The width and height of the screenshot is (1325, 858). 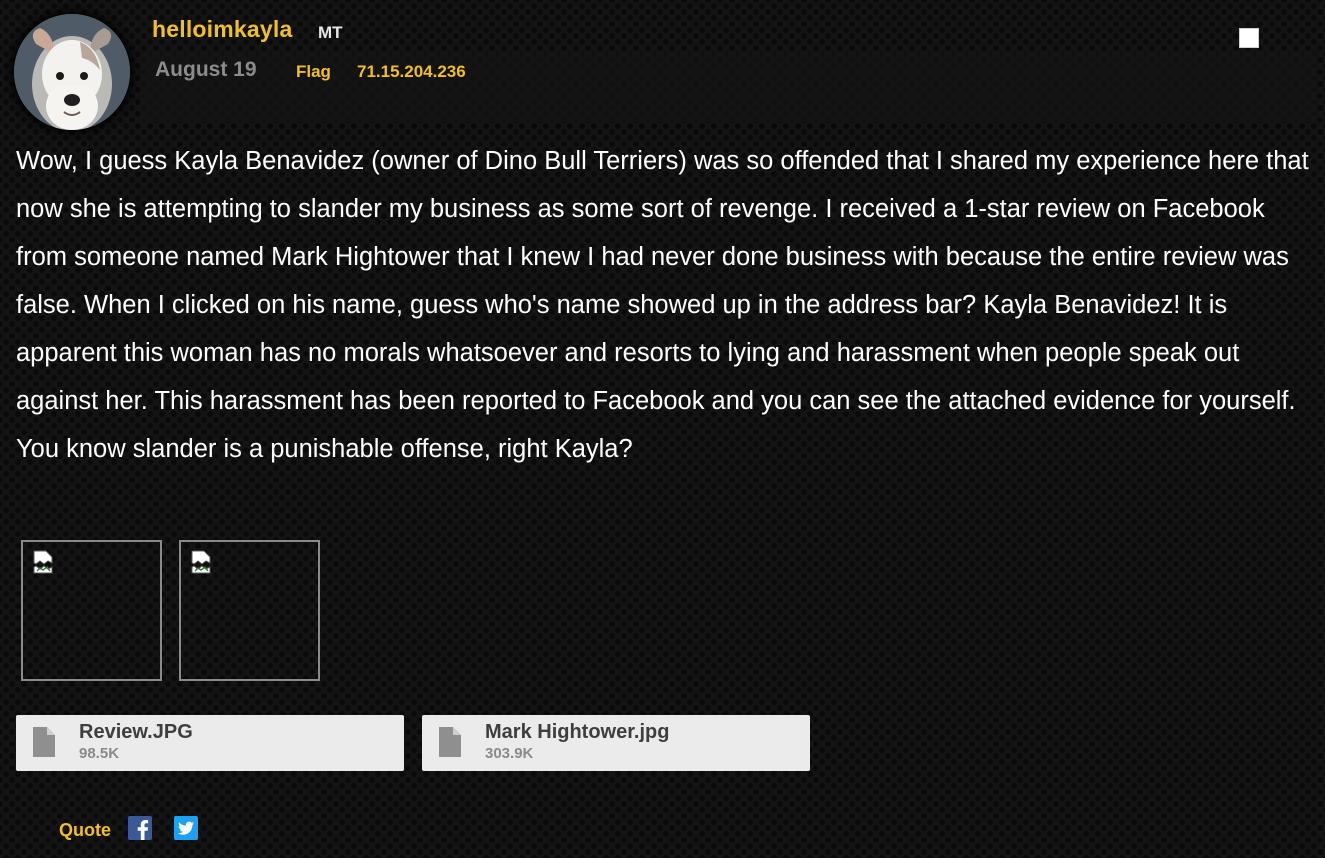 What do you see at coordinates (210, 743) in the screenshot?
I see `attachment-review-jpg: Review.JPG 98.5K` at bounding box center [210, 743].